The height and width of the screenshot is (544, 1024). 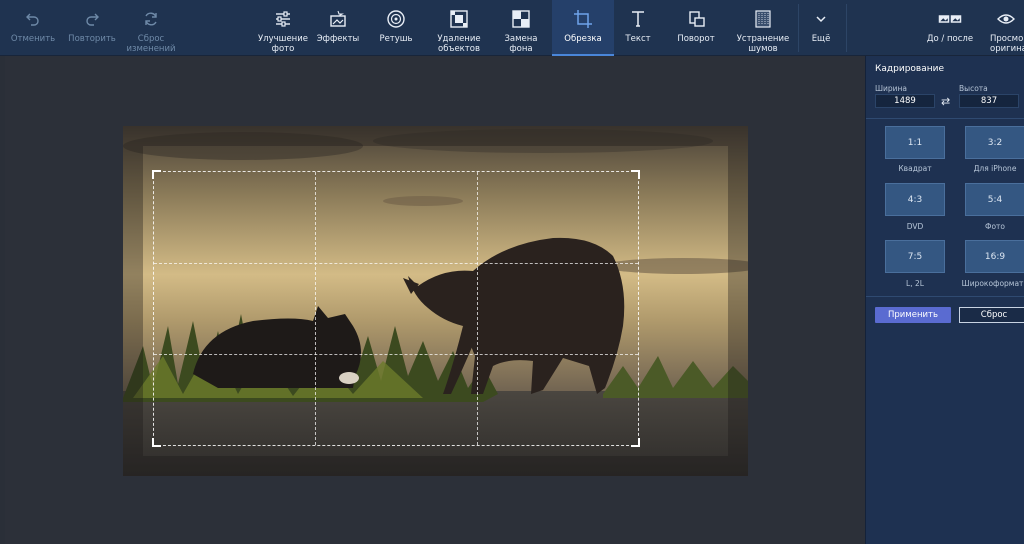 What do you see at coordinates (156, 174) in the screenshot?
I see `crop-handle-top-left` at bounding box center [156, 174].